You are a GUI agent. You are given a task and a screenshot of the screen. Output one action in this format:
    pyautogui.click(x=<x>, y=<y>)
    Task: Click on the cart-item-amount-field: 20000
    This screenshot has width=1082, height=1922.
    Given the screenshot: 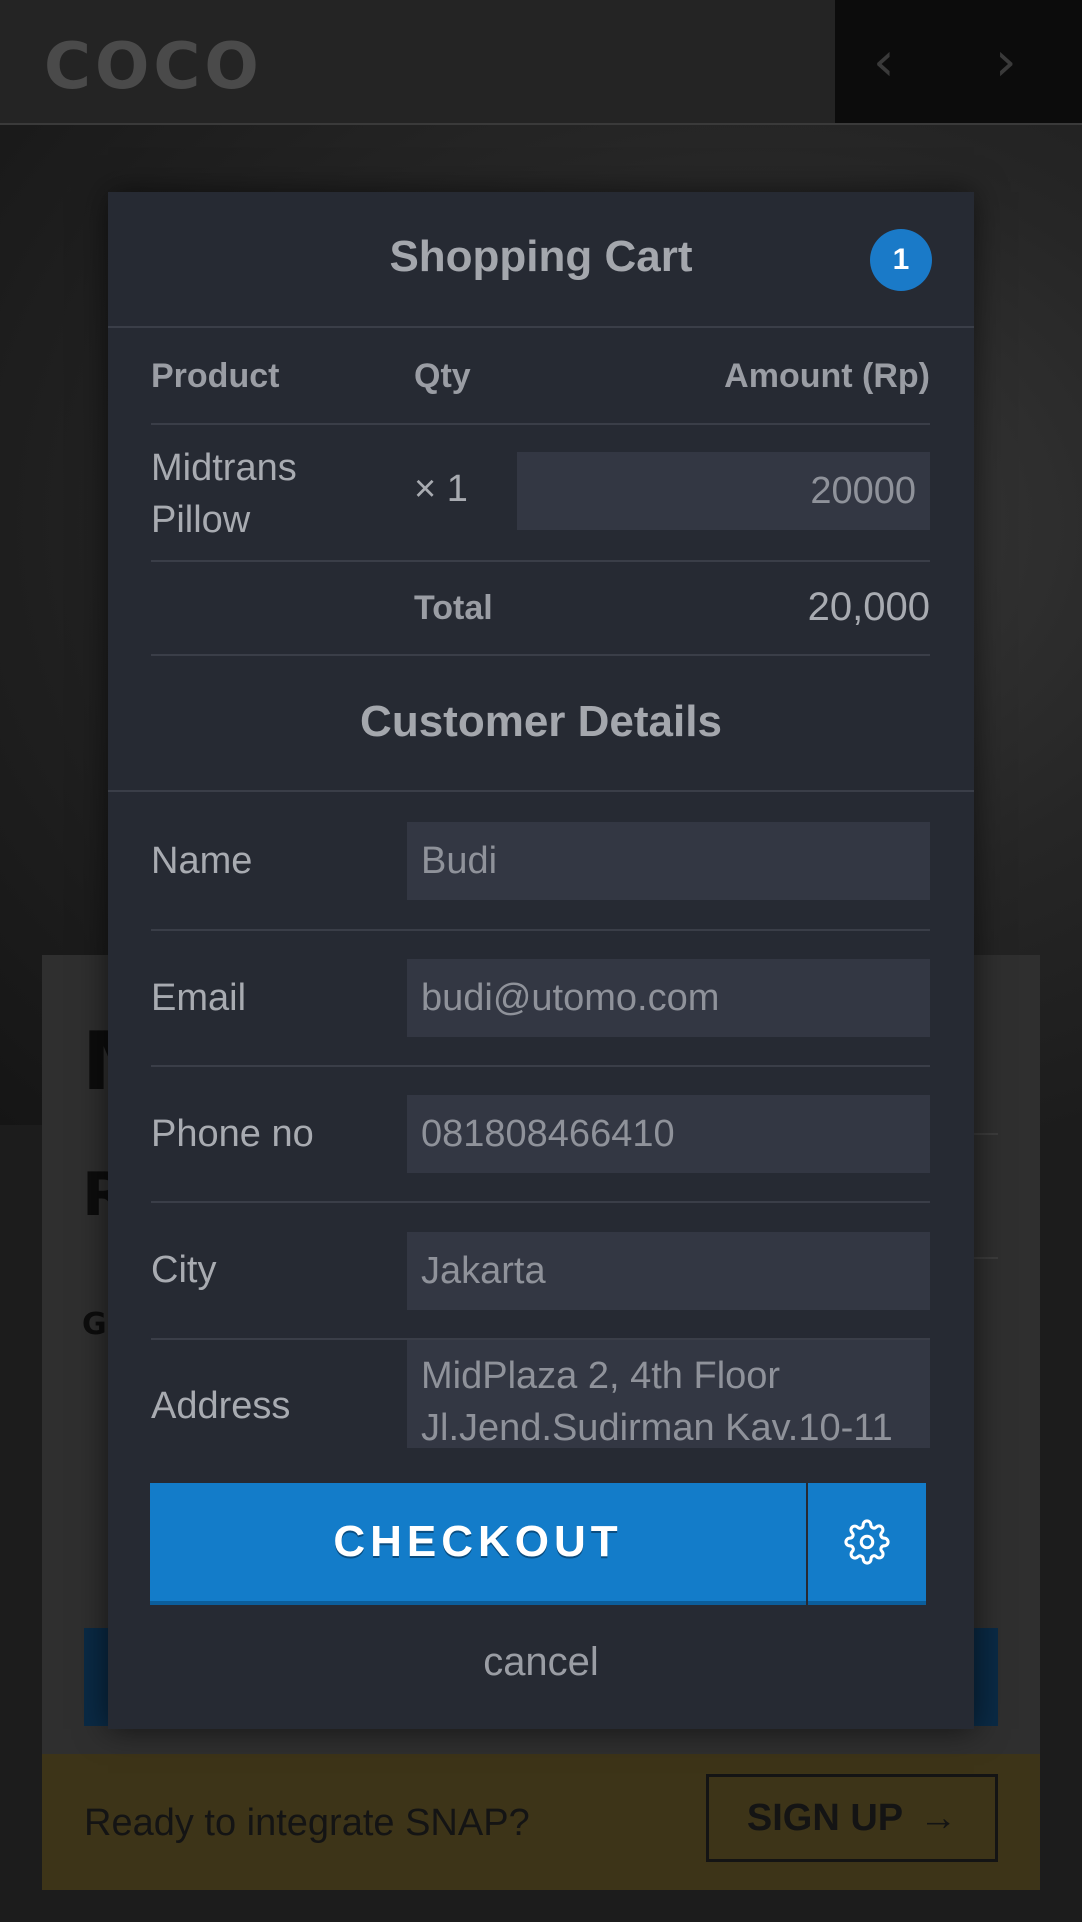 What is the action you would take?
    pyautogui.click(x=723, y=491)
    